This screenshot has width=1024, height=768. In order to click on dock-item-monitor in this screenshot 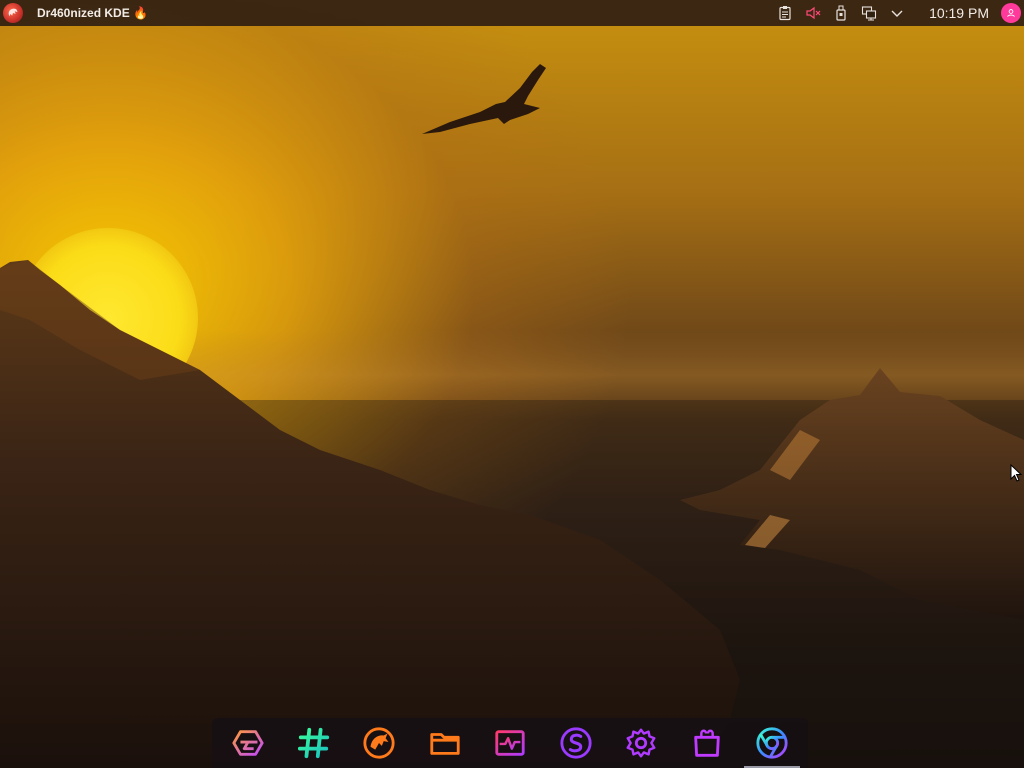, I will do `click(510, 743)`.